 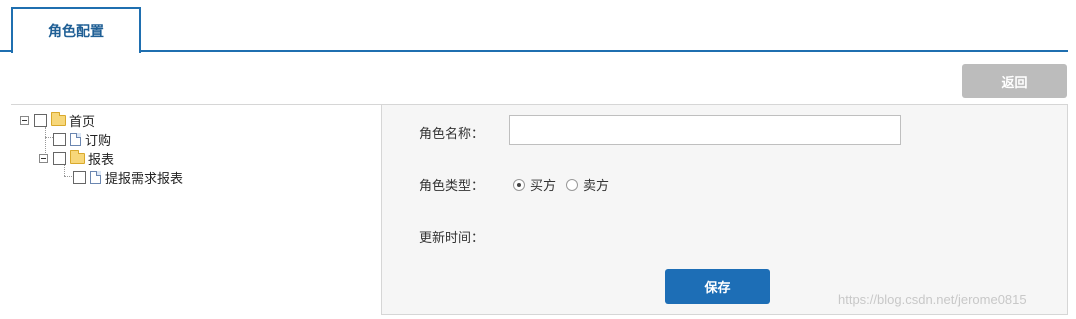 I want to click on tree-node-home: 首页, so click(x=57, y=120).